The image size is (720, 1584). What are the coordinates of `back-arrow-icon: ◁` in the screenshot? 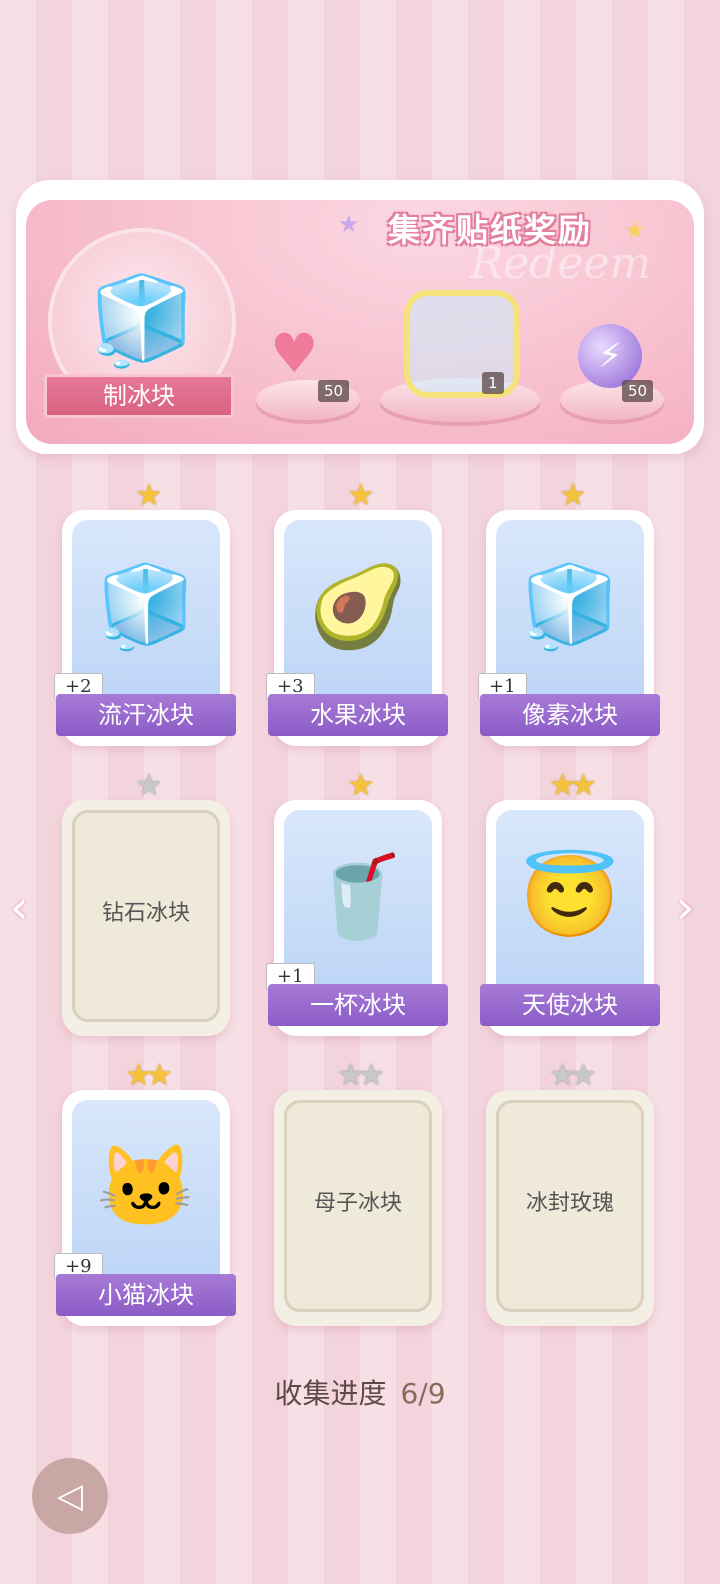 It's located at (70, 1496).